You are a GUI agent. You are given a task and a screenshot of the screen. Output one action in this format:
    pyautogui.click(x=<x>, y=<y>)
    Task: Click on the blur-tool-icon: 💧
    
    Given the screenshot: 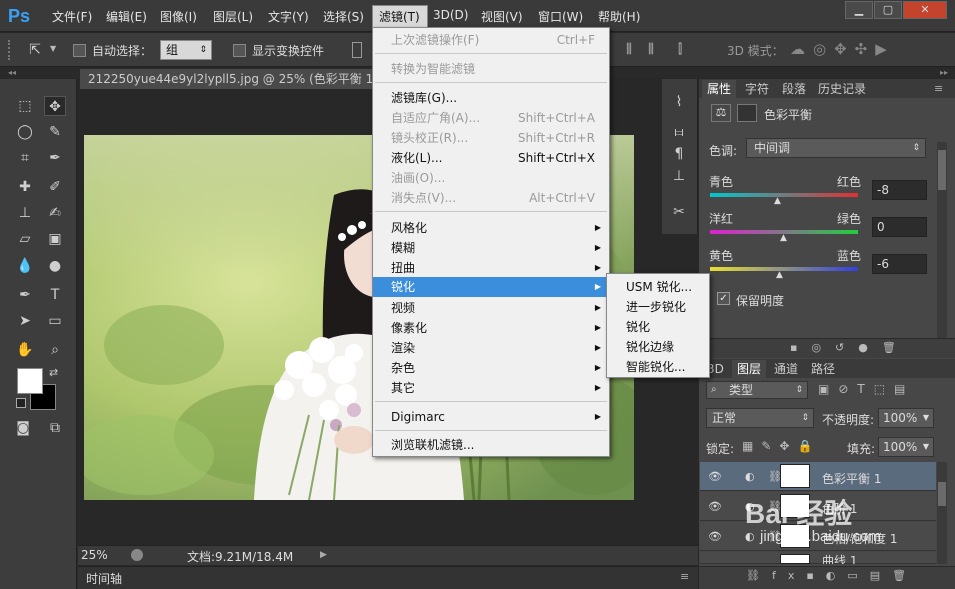 What is the action you would take?
    pyautogui.click(x=25, y=266)
    